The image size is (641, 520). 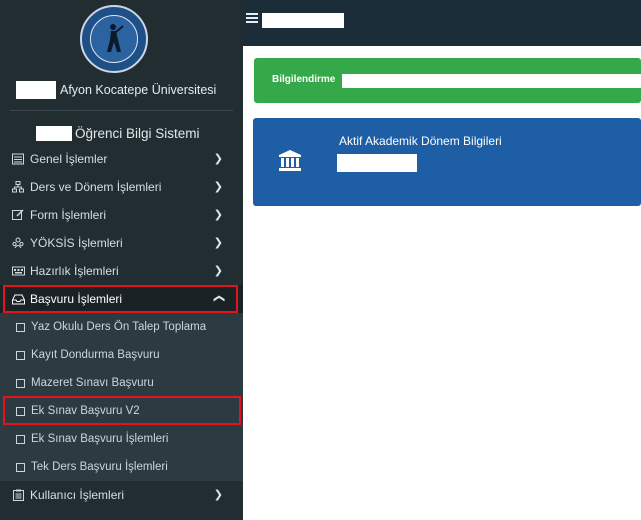 I want to click on torch-figure-icon, so click(x=115, y=38).